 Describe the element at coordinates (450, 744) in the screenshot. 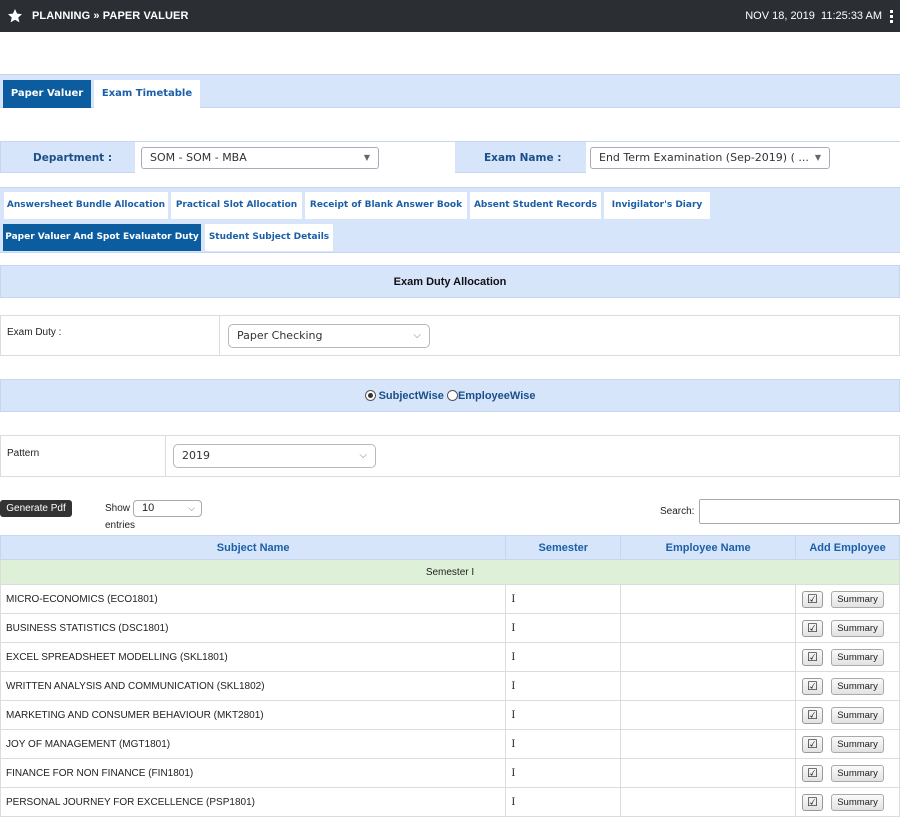

I see `table-row: JOY OF MANAGEMENT (MGT1801) I ☑ Summary` at that location.